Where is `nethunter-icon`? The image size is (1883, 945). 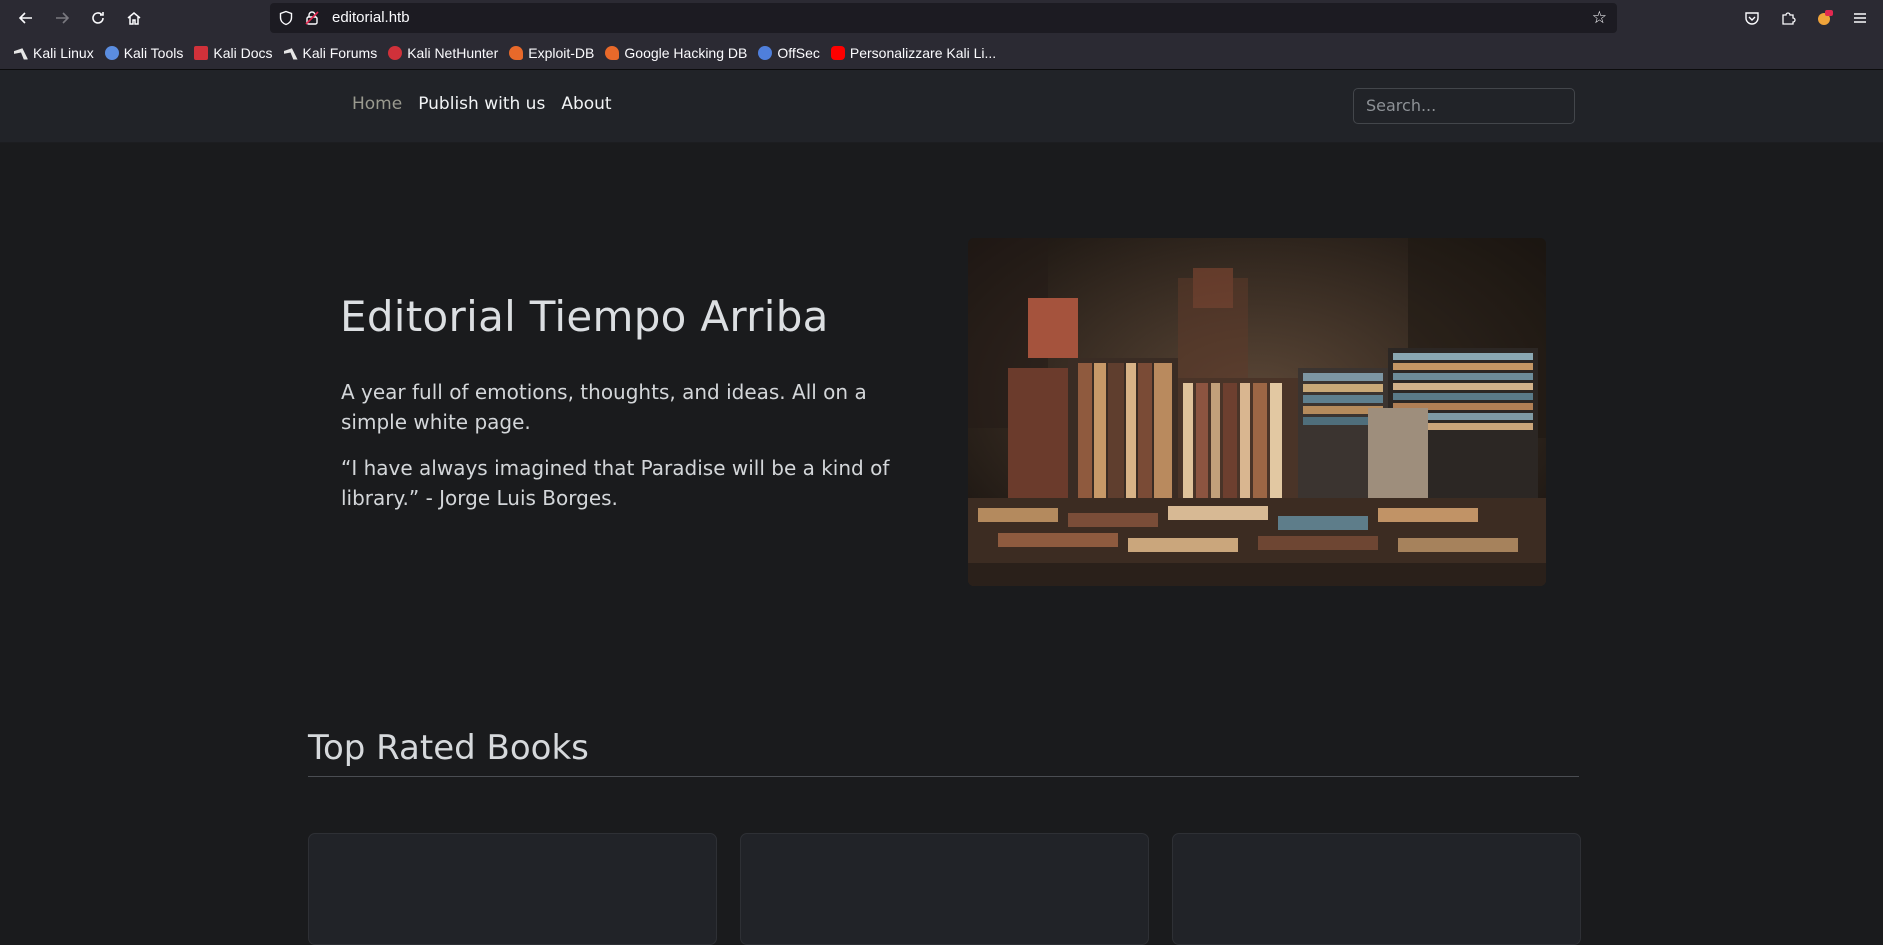
nethunter-icon is located at coordinates (395, 52).